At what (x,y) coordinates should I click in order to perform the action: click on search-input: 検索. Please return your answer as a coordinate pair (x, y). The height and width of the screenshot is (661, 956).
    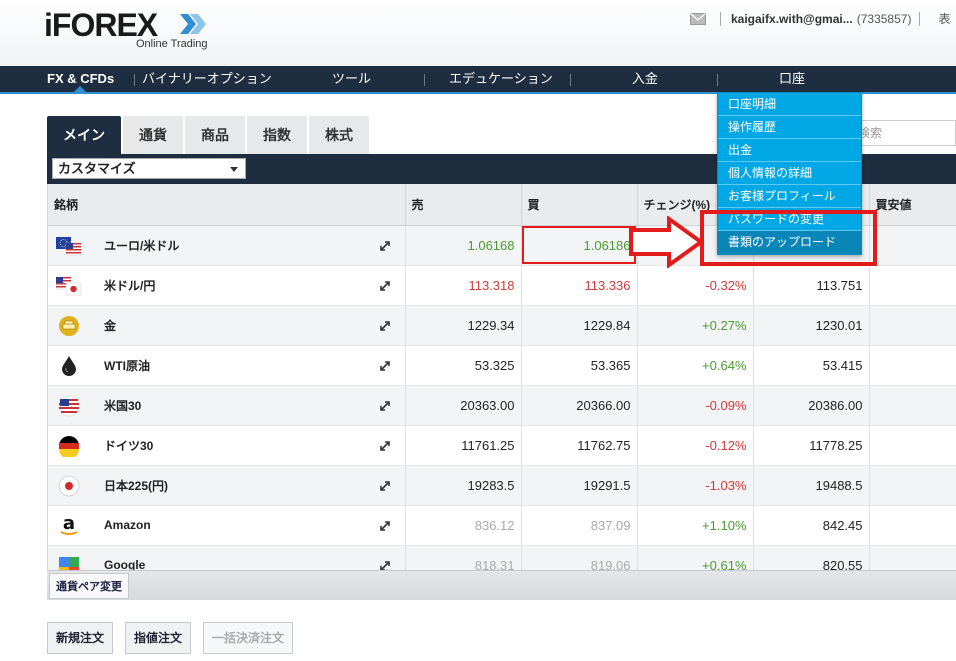
    Looking at the image, I should click on (901, 133).